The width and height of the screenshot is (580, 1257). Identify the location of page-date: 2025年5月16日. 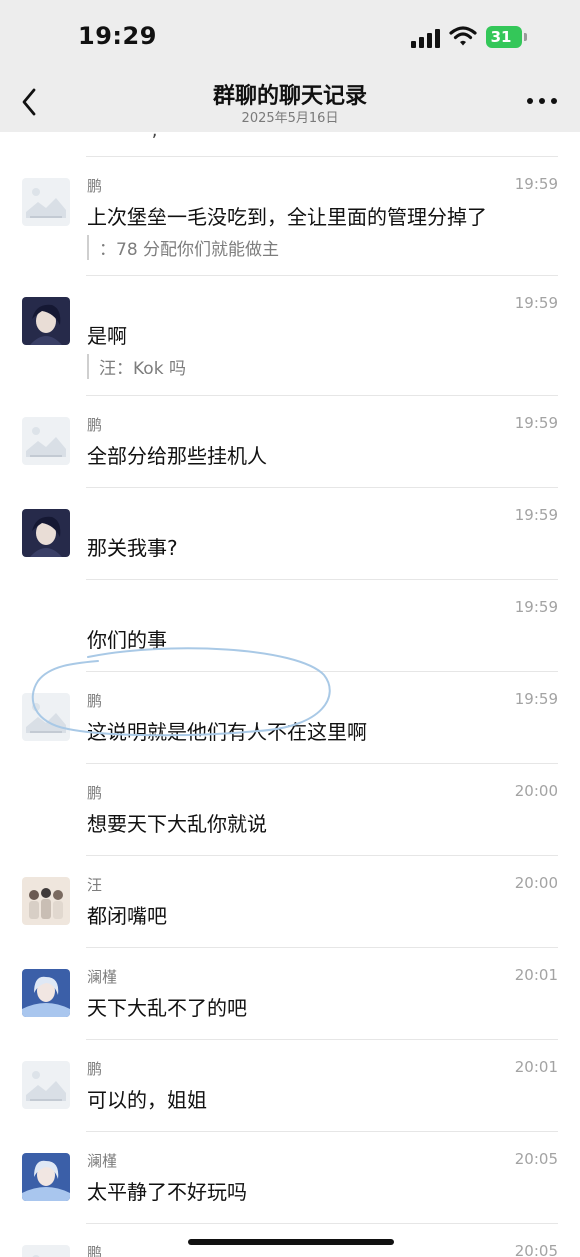
(290, 118).